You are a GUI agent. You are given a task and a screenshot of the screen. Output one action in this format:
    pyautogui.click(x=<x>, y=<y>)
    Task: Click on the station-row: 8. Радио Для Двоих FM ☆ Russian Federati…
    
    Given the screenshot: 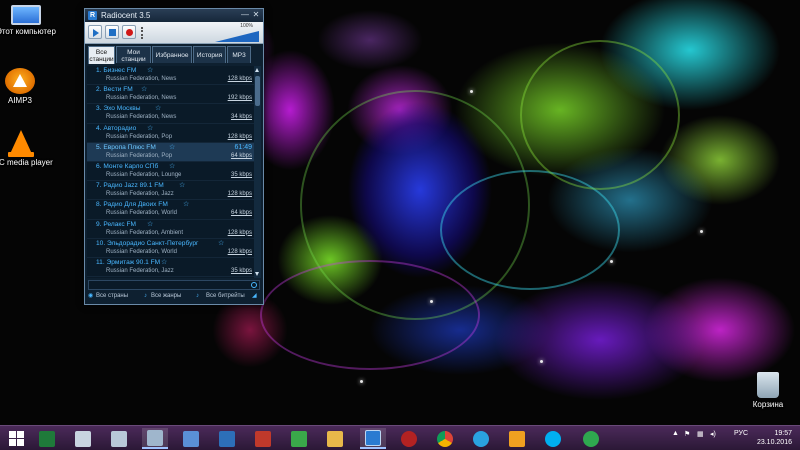 What is the action you would take?
    pyautogui.click(x=171, y=210)
    